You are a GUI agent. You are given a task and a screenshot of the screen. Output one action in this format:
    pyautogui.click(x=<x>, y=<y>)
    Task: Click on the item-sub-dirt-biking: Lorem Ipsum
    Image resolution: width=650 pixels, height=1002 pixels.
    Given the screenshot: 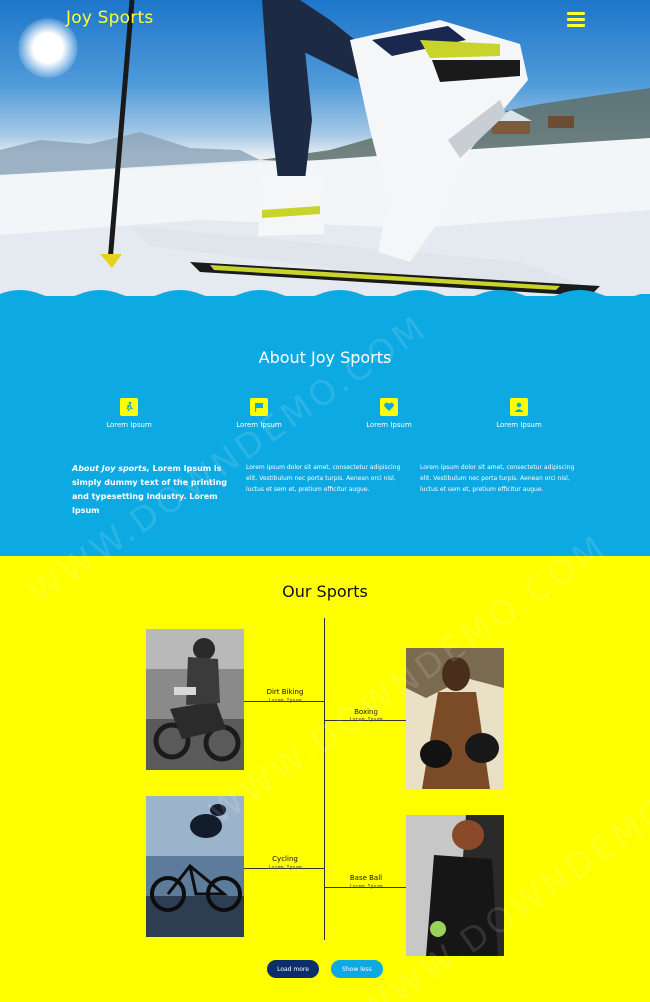 What is the action you would take?
    pyautogui.click(x=285, y=701)
    